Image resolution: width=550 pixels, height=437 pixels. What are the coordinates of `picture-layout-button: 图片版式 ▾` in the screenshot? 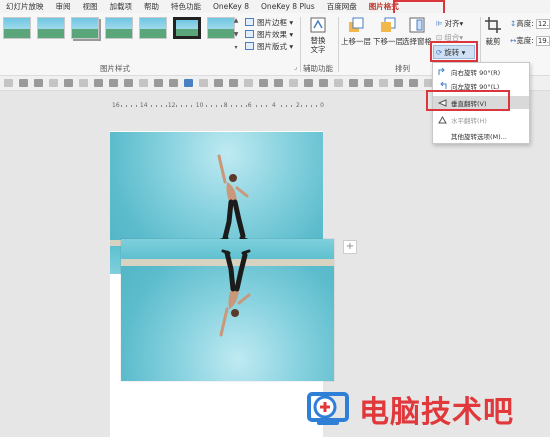 It's located at (275, 46).